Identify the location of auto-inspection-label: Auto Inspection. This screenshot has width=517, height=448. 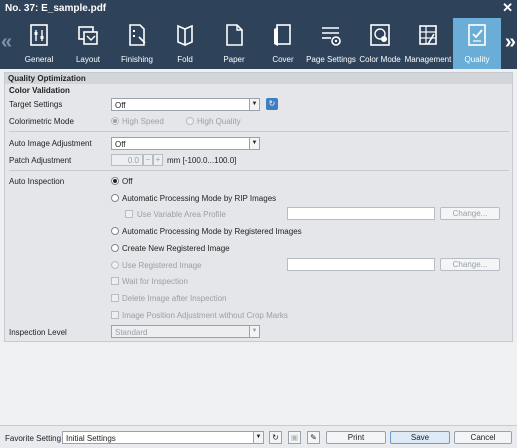
(37, 181).